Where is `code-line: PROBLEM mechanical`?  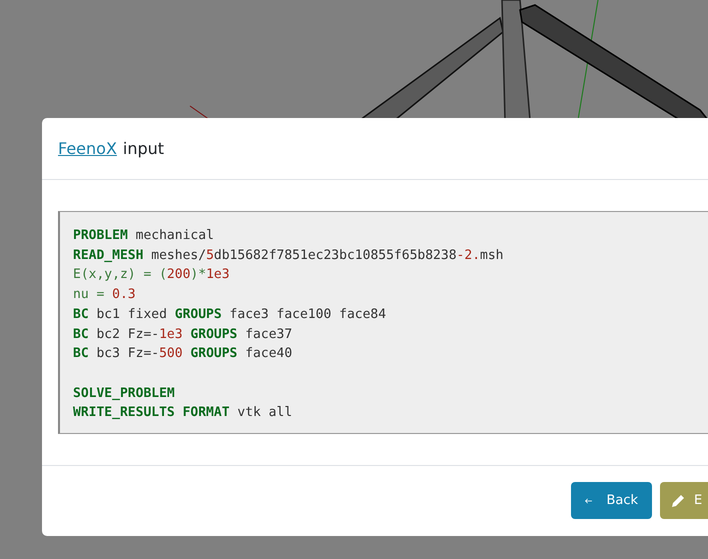
code-line: PROBLEM mechanical is located at coordinates (144, 236).